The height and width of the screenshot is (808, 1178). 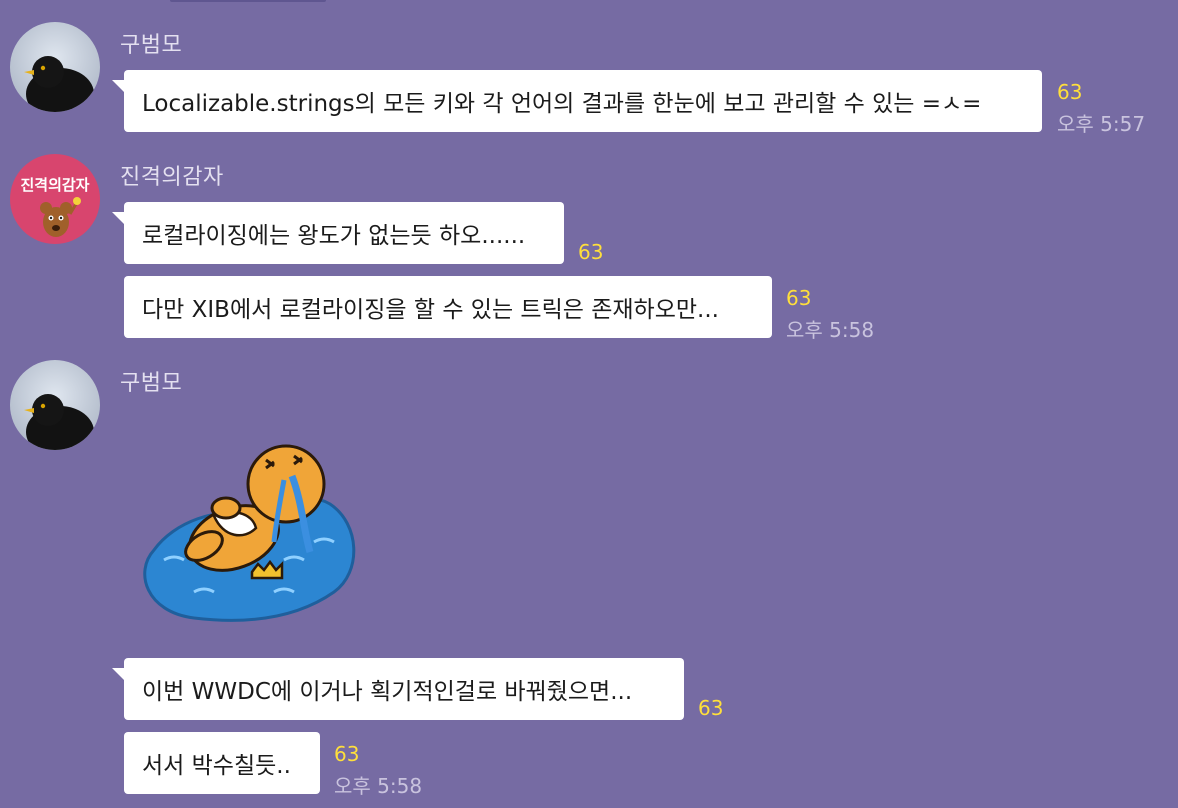 I want to click on sender-avatar-jingyeok: 진격의감자, so click(x=55, y=199).